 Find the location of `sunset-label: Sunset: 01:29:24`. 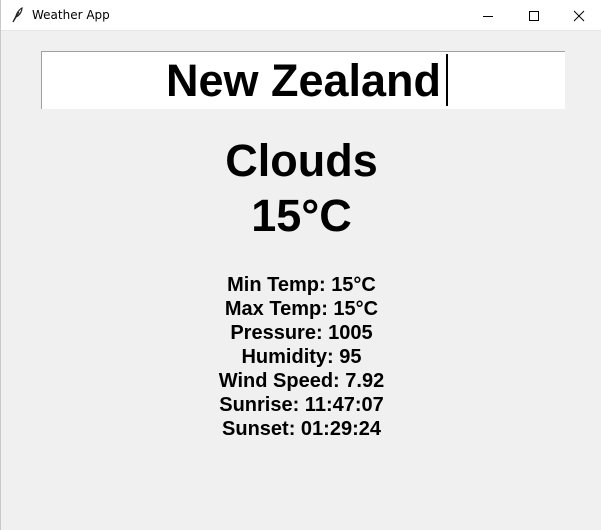

sunset-label: Sunset: 01:29:24 is located at coordinates (301, 429).